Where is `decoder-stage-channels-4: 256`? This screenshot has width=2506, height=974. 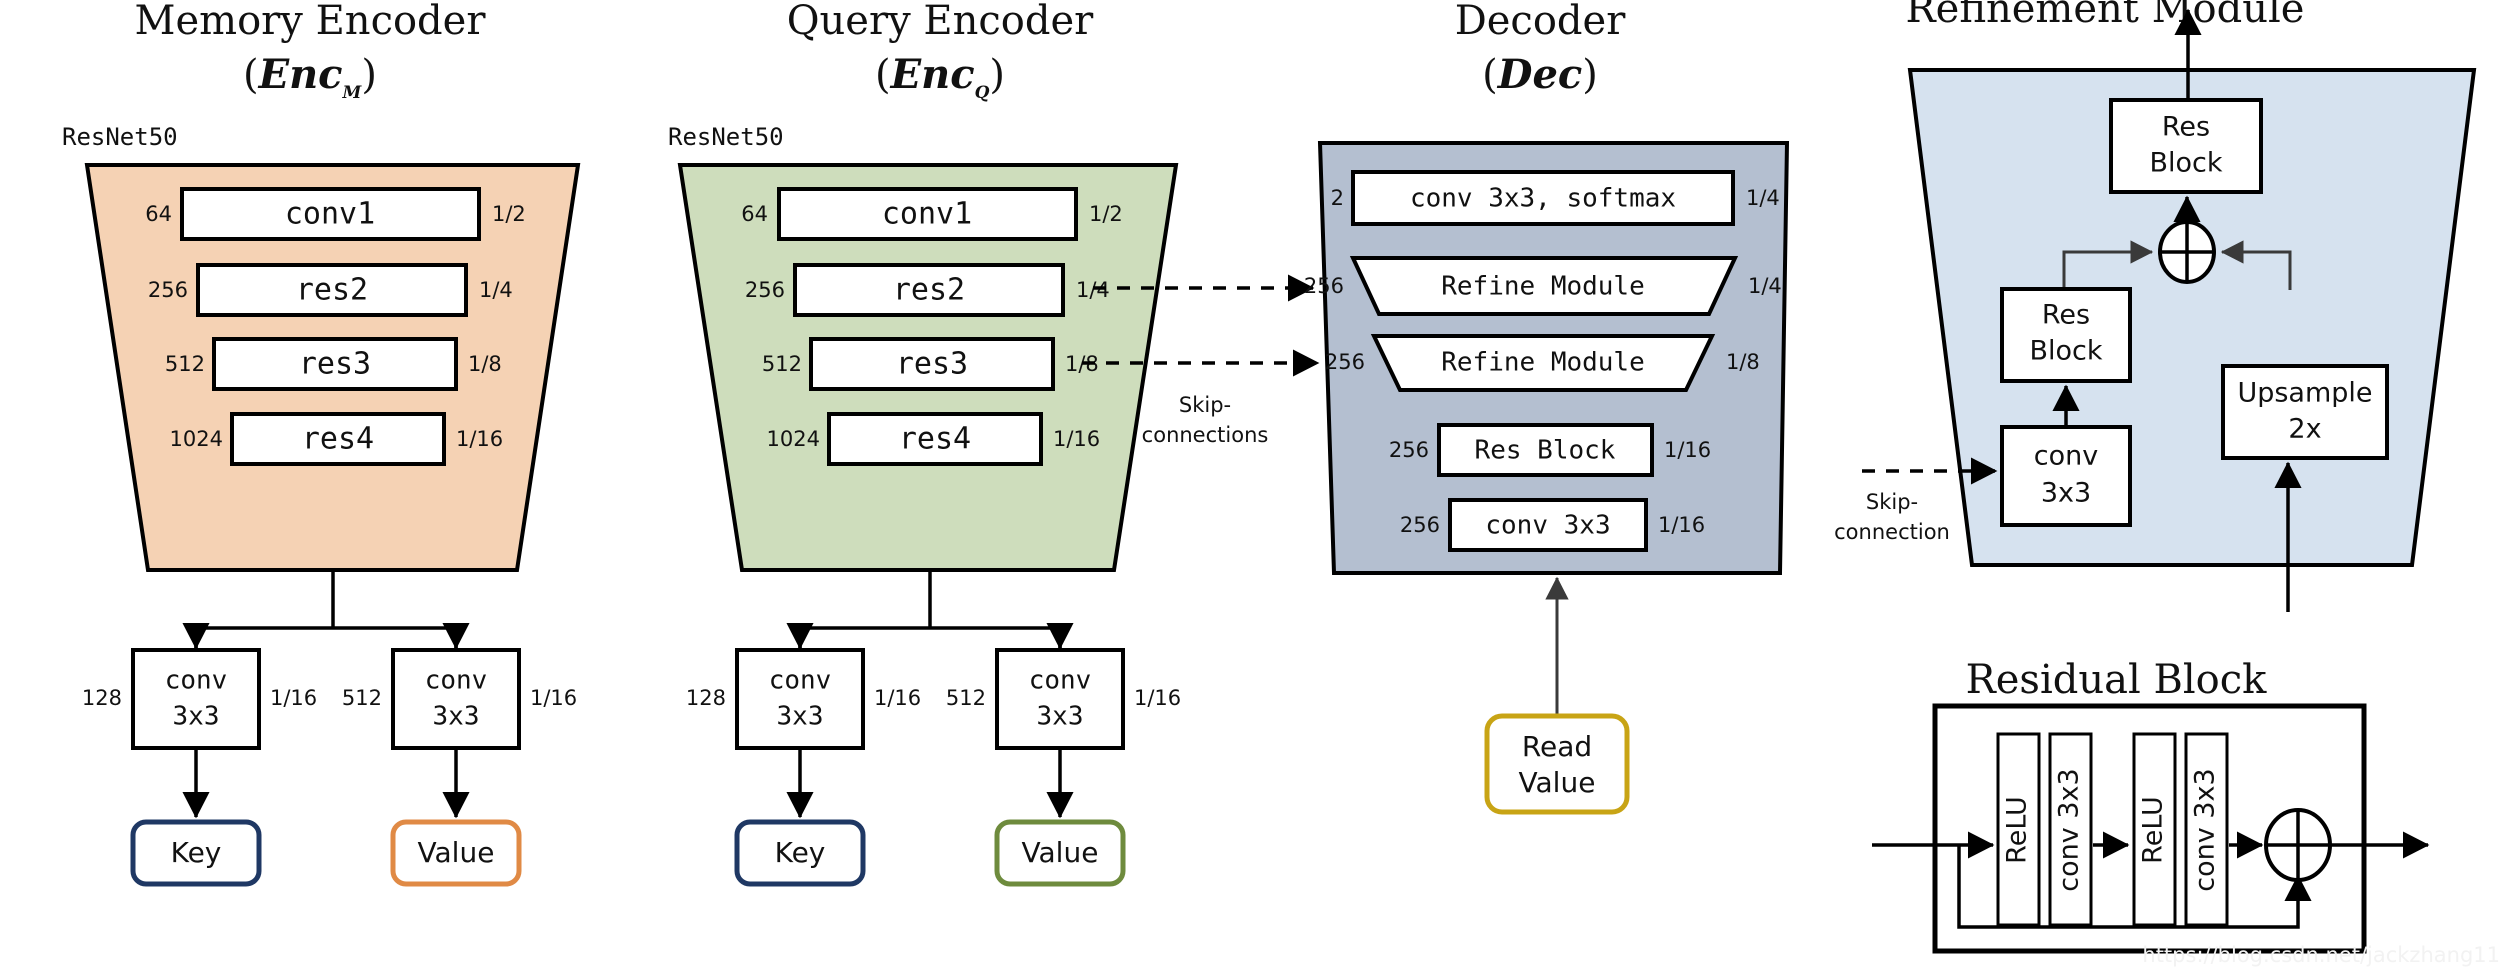
decoder-stage-channels-4: 256 is located at coordinates (1420, 525).